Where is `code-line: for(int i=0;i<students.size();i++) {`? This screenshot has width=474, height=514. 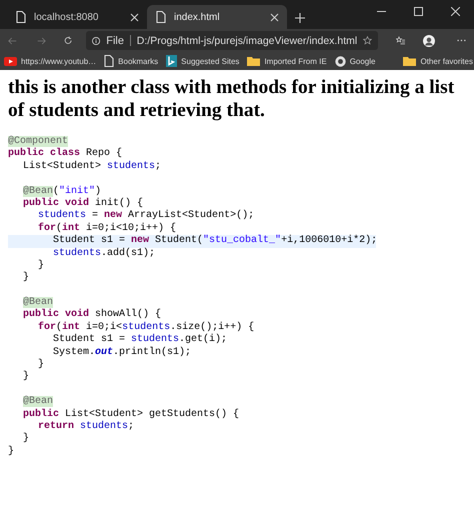 code-line: for(int i=0;i<students.size();i++) { is located at coordinates (146, 327).